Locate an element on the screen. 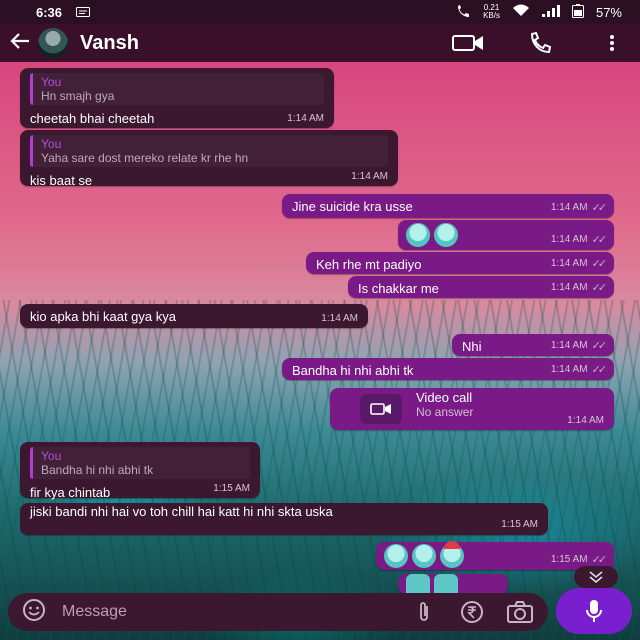  mic-icon is located at coordinates (594, 611).